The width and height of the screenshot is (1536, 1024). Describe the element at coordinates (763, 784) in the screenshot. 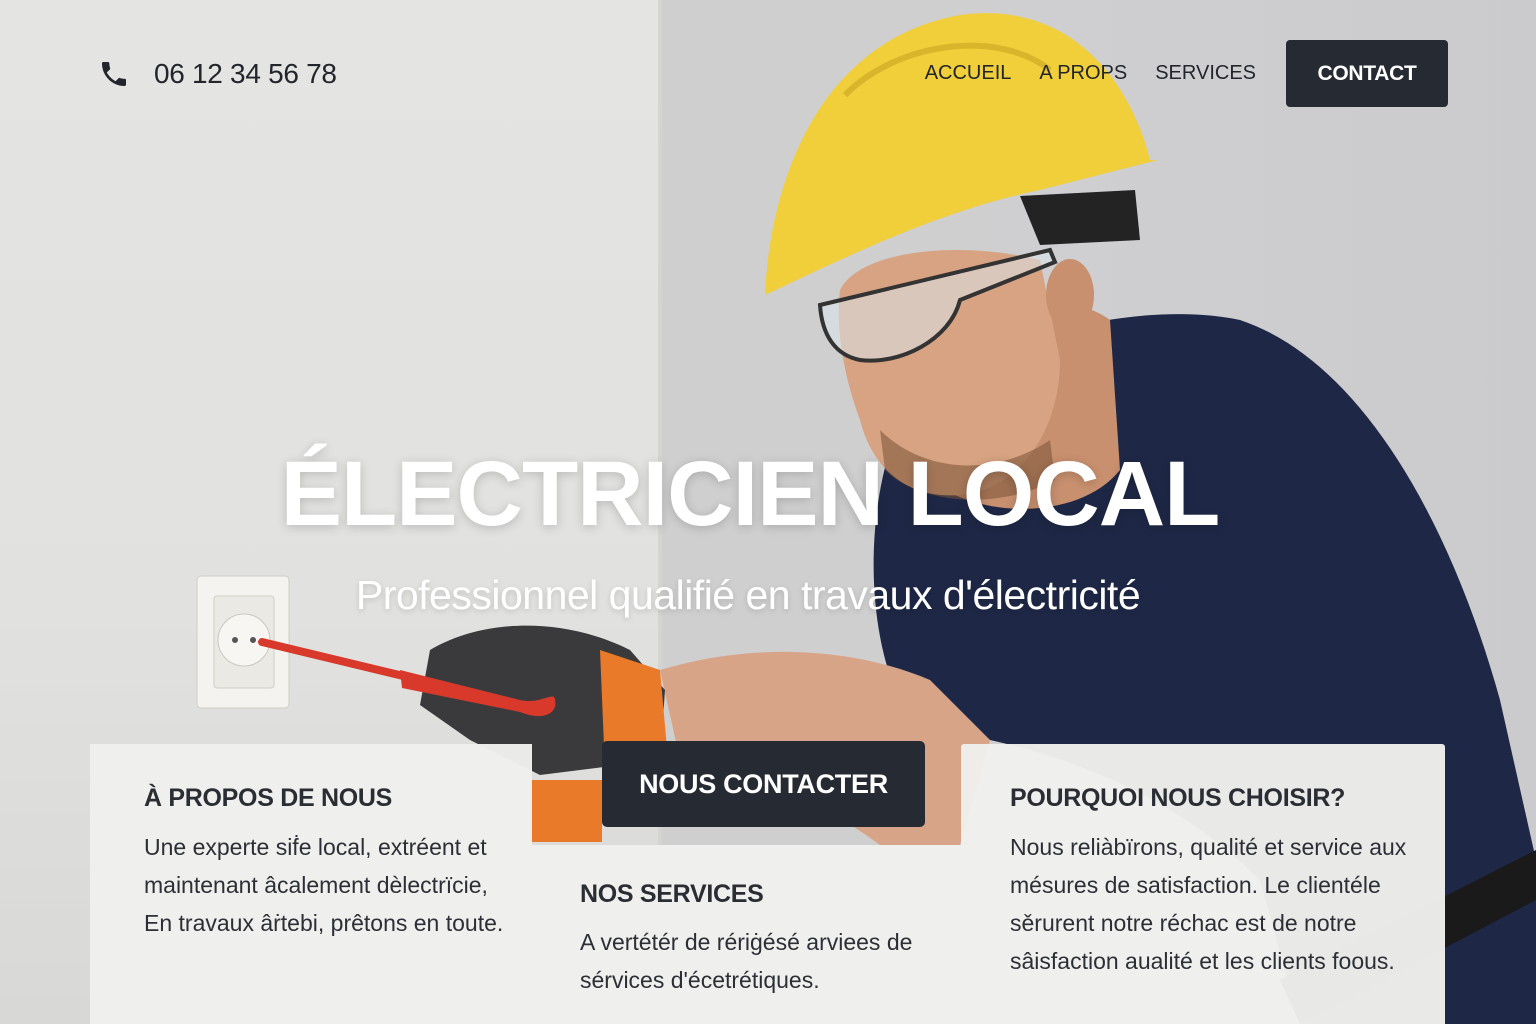

I see `nous-contacter-button: NOUS CONTACTER` at that location.